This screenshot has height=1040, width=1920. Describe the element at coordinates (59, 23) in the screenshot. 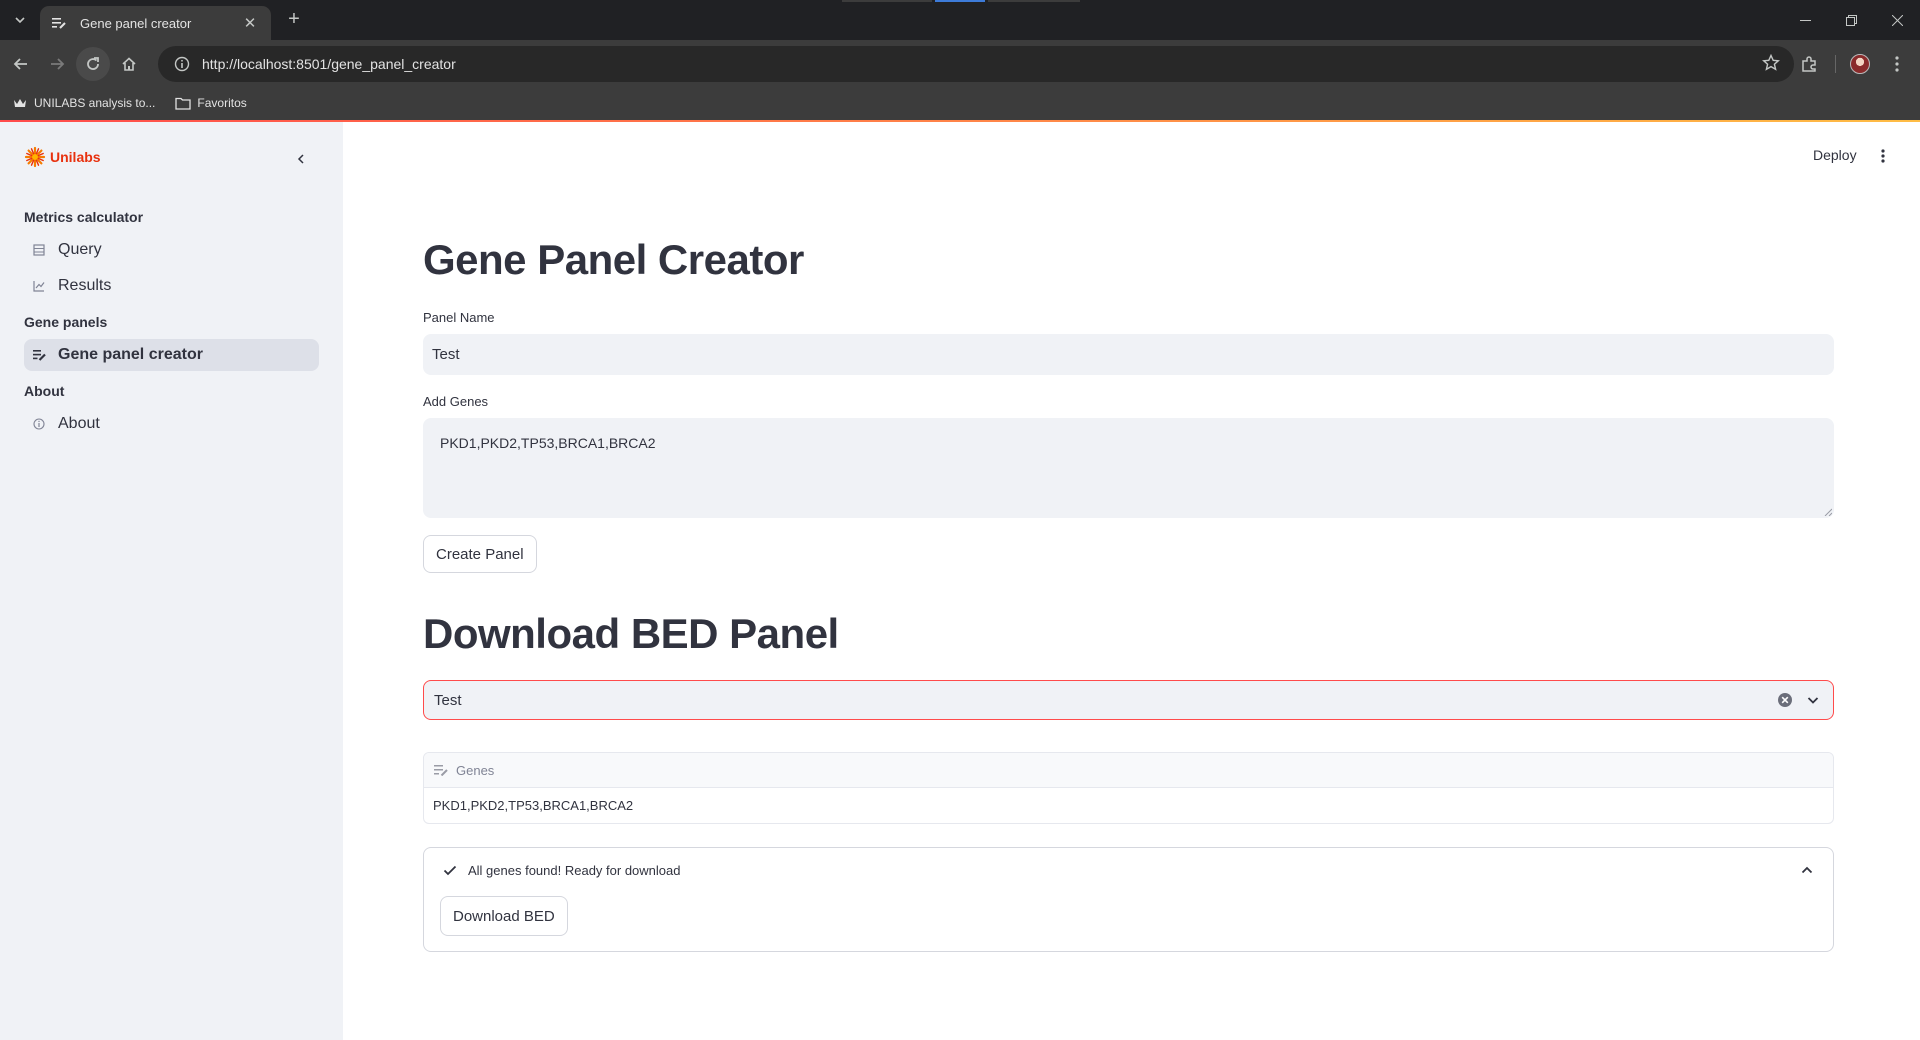

I see `streamlit-page-icon` at that location.